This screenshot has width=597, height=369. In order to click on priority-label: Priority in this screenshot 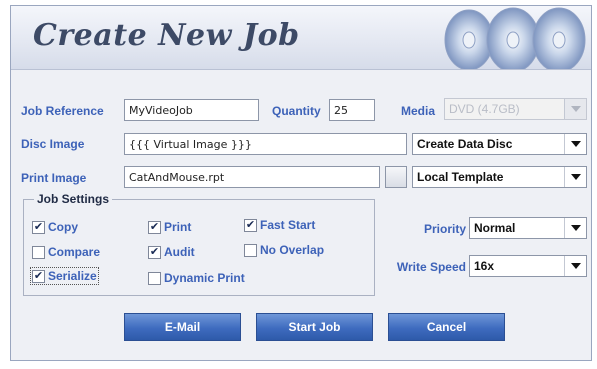, I will do `click(444, 229)`.